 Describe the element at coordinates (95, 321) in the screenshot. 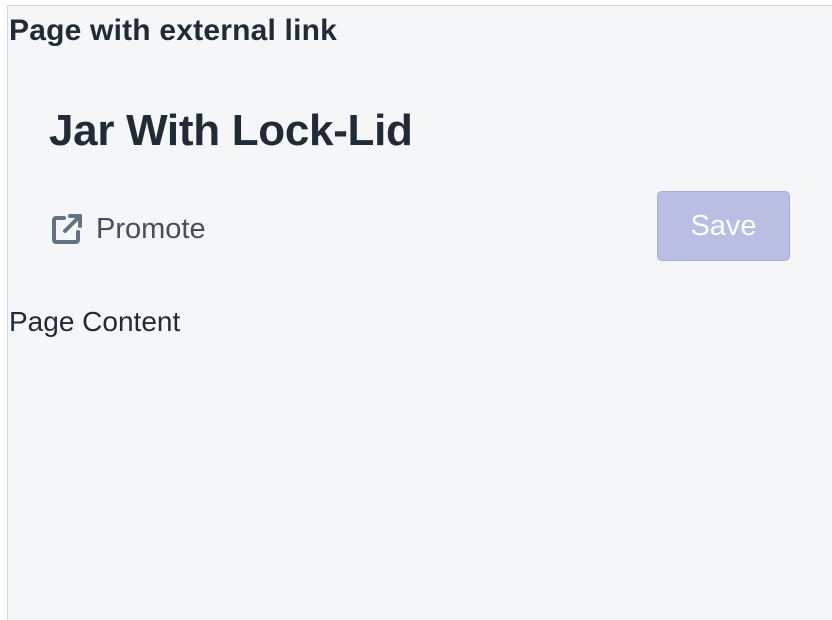

I see `page-content: Page Content` at that location.